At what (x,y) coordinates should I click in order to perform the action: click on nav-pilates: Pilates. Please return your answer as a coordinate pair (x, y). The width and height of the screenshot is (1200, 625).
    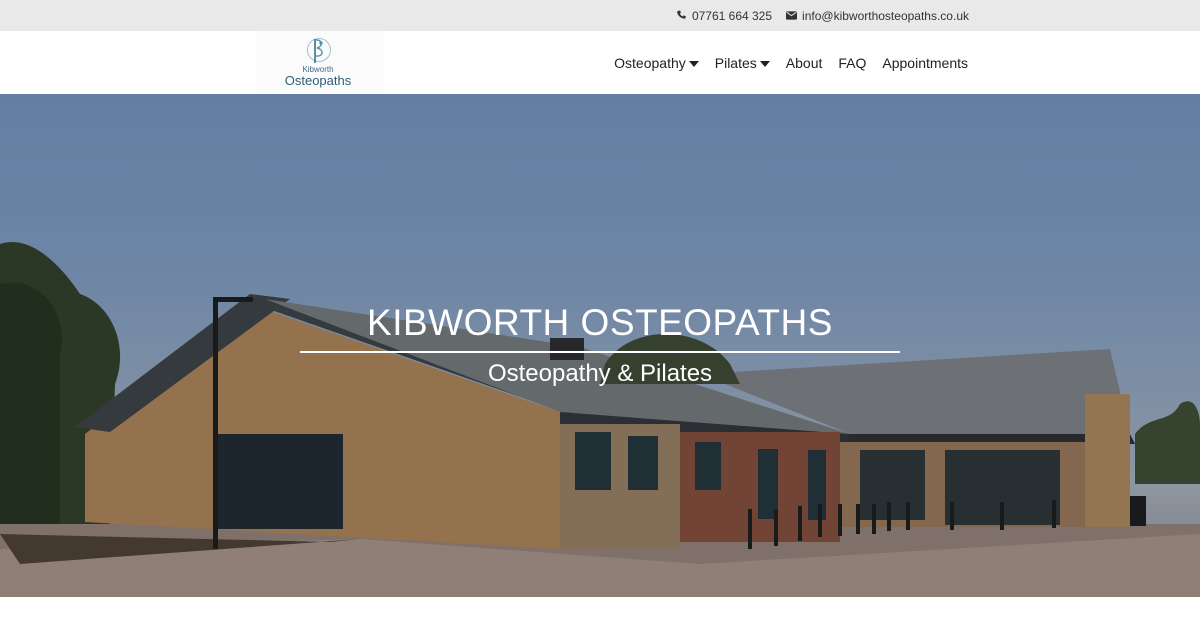
    Looking at the image, I should click on (742, 63).